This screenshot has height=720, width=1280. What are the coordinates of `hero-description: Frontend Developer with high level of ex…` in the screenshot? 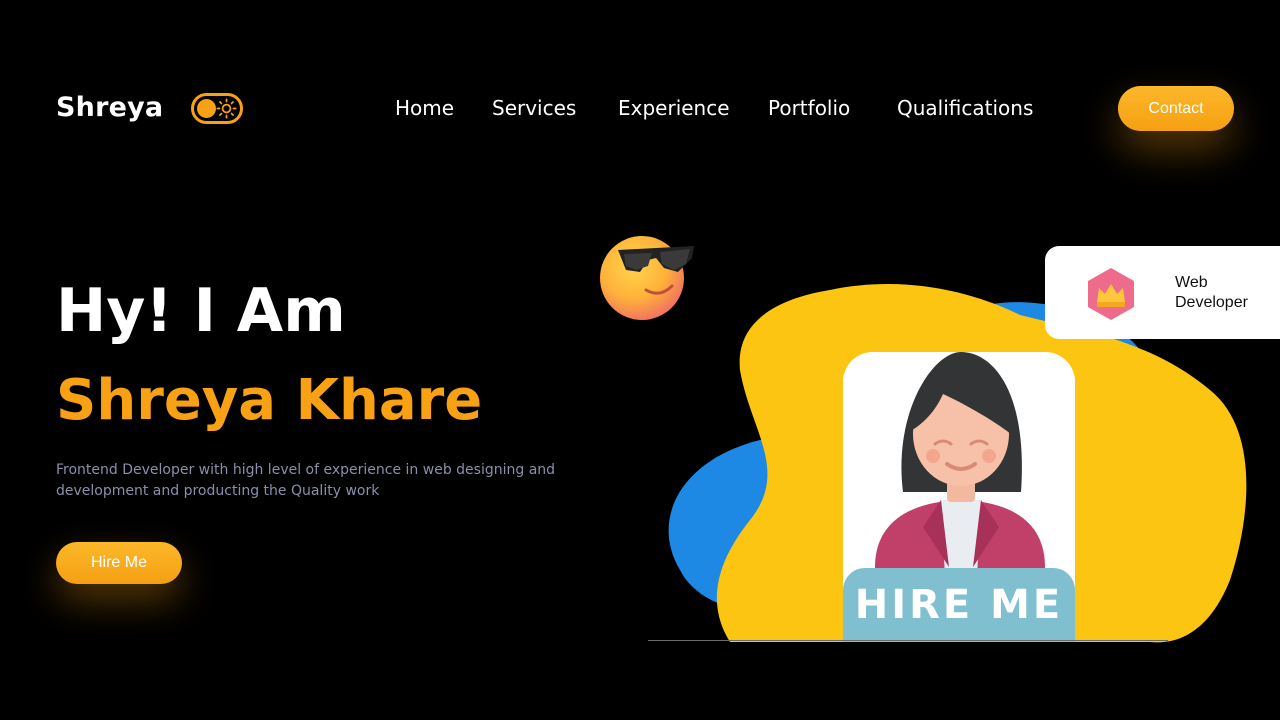 It's located at (306, 480).